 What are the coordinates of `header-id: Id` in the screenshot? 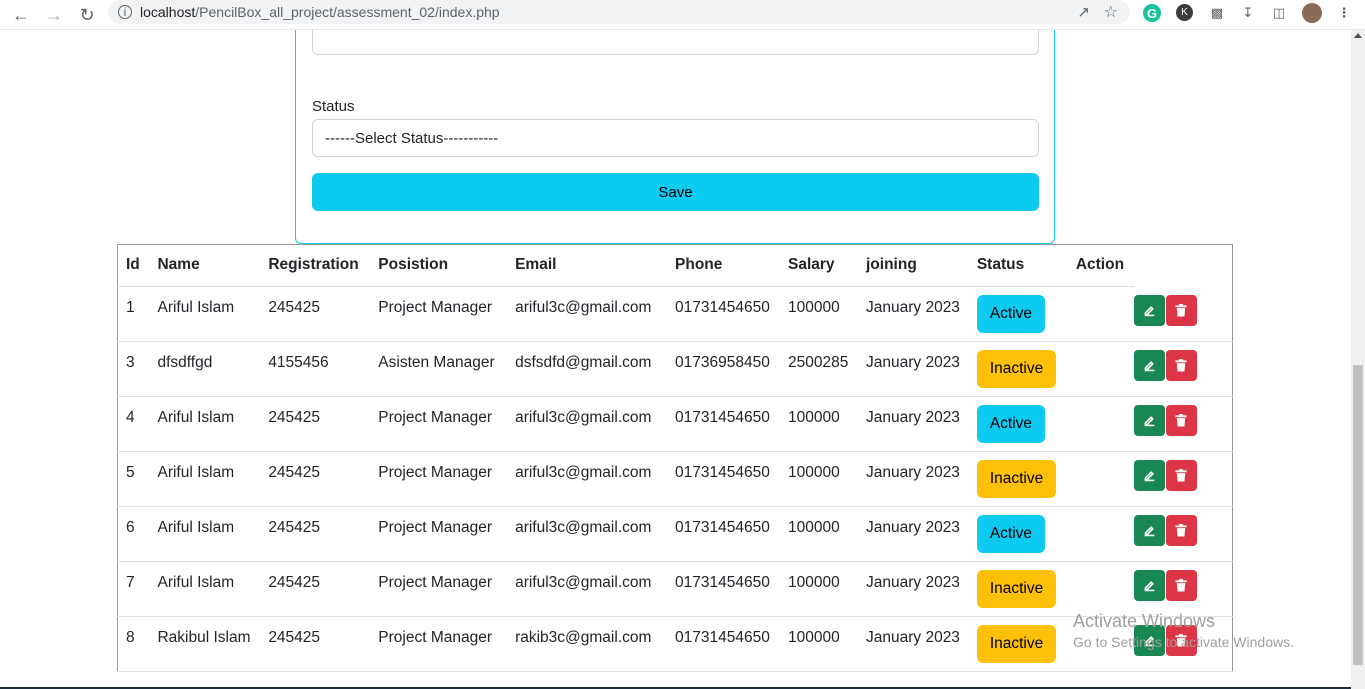 It's located at (133, 265).